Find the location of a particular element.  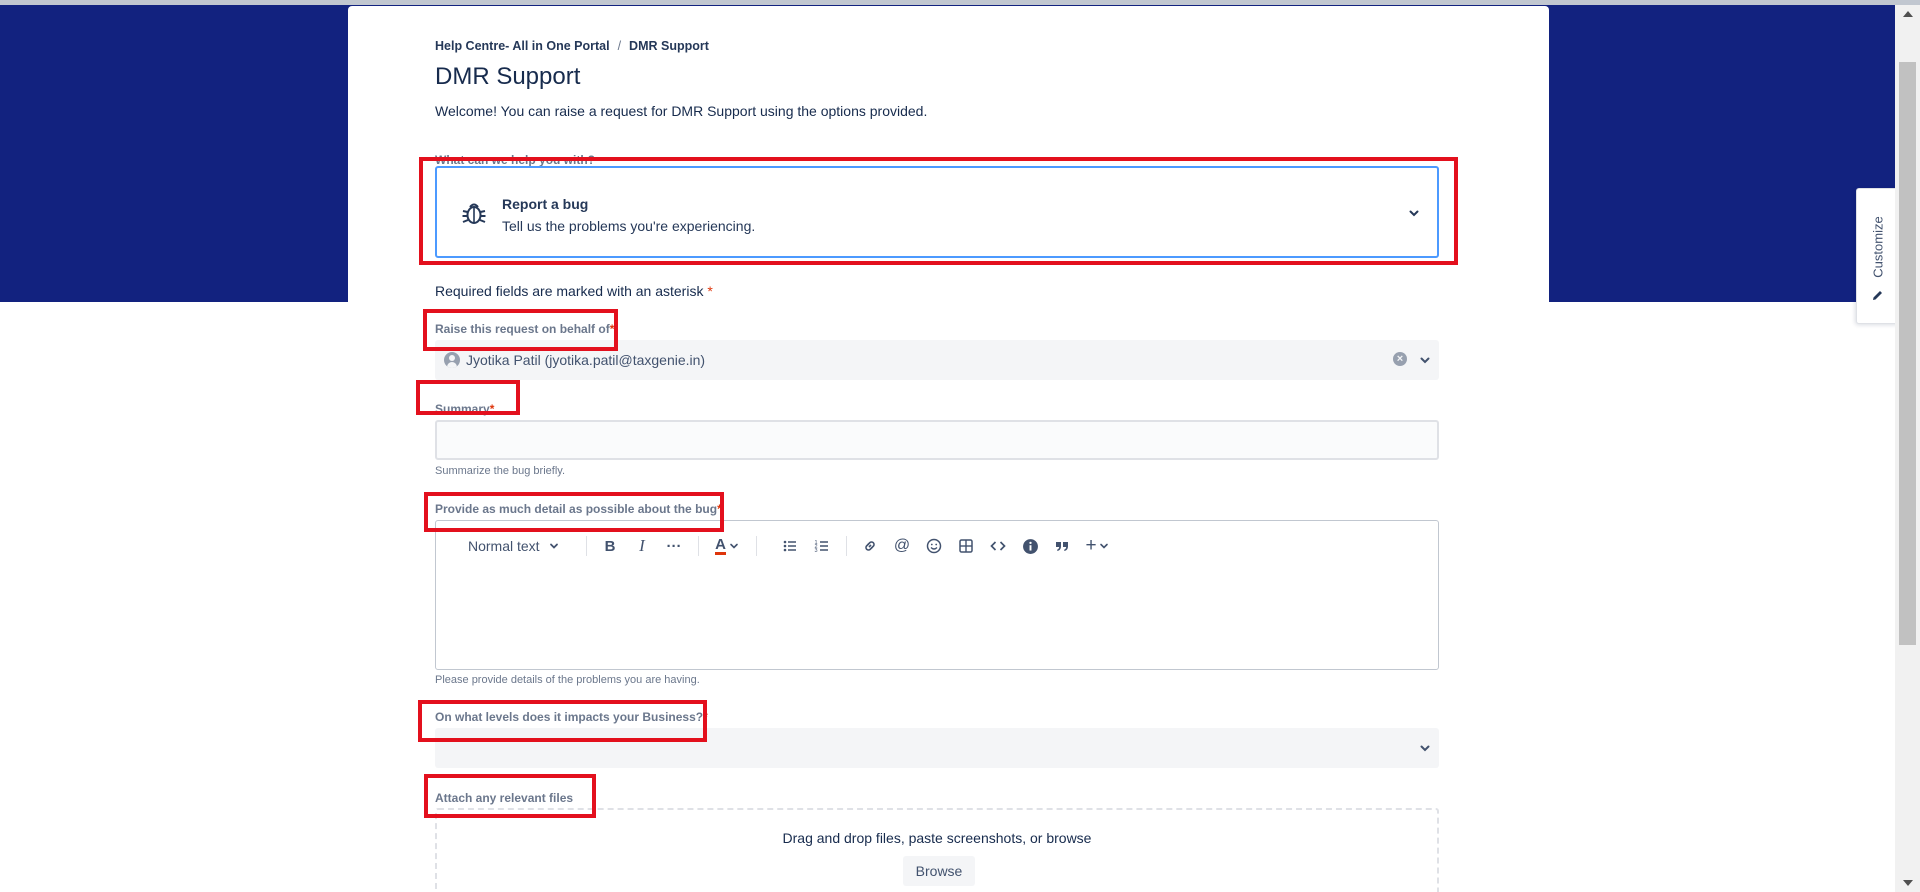

pencil-icon is located at coordinates (1877, 295).